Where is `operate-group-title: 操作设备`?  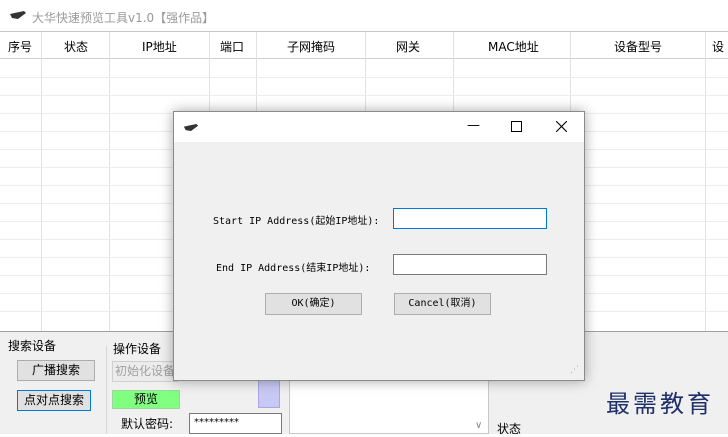
operate-group-title: 操作设备 is located at coordinates (137, 349).